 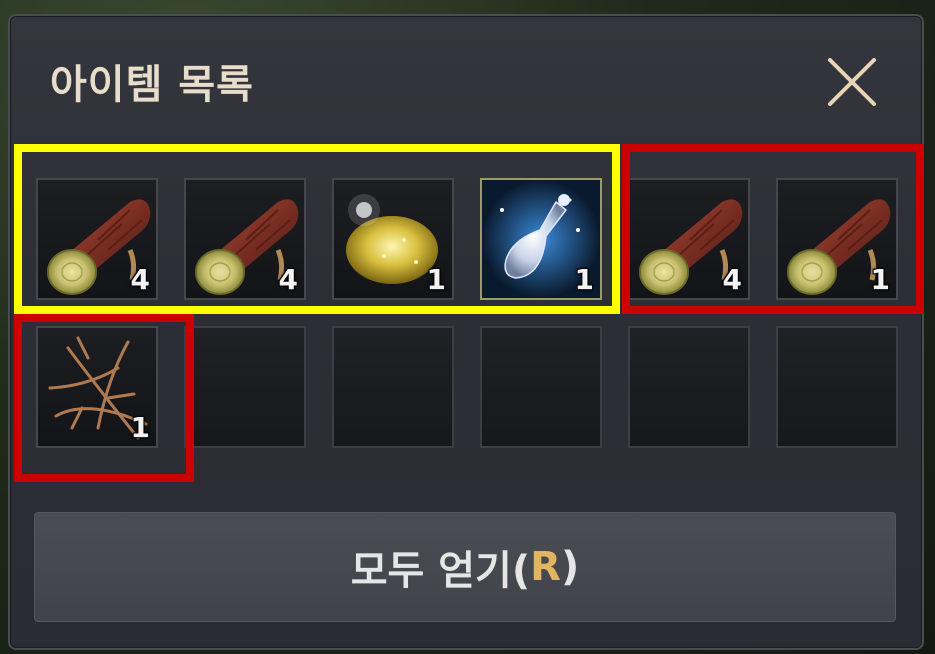 I want to click on hotkey-label: R, so click(x=545, y=567).